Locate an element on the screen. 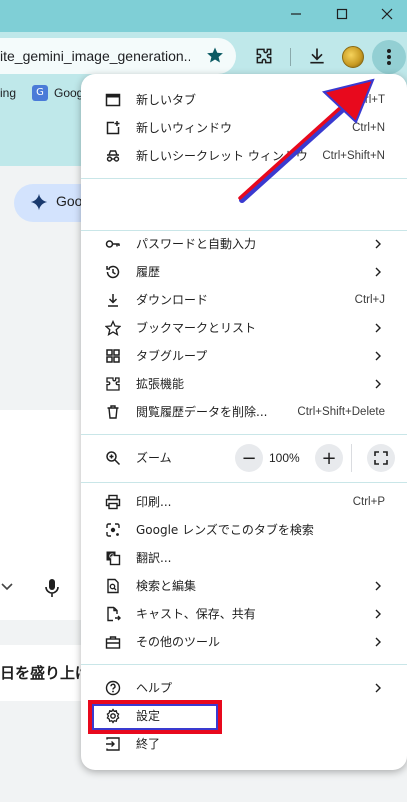 The width and height of the screenshot is (407, 802). zoom-in-button: + is located at coordinates (329, 458).